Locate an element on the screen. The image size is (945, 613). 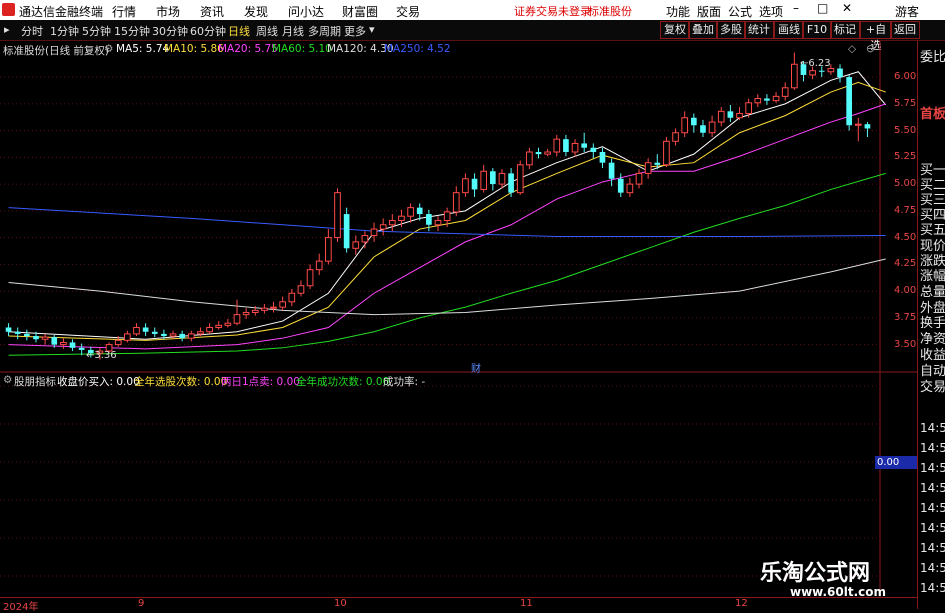
period-60min: 60分钟 is located at coordinates (208, 31).